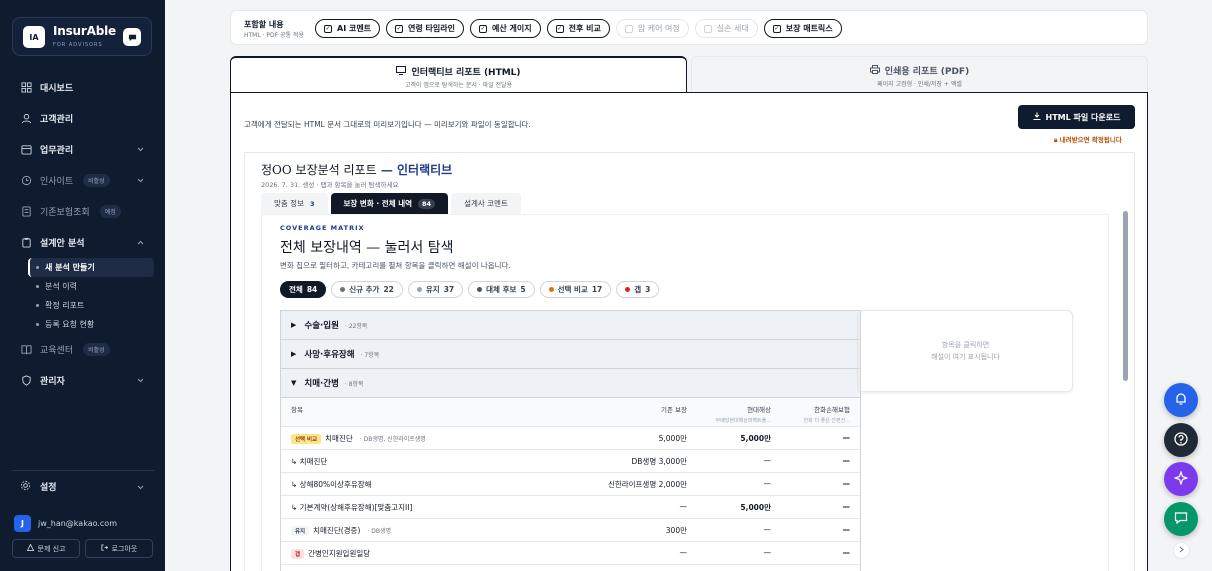  What do you see at coordinates (755, 507) in the screenshot?
I see `cell-plan1: 5,000만` at bounding box center [755, 507].